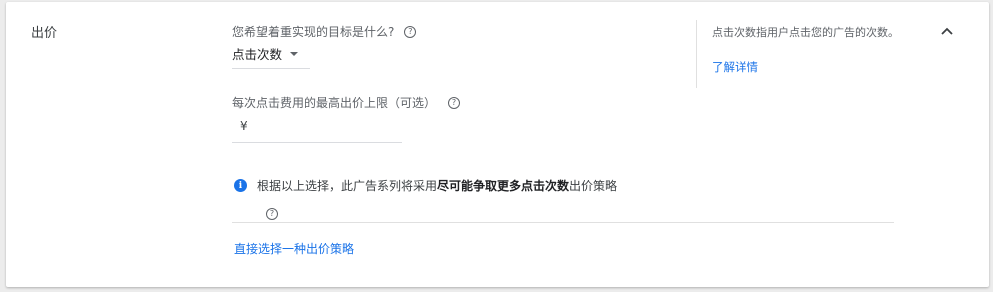  What do you see at coordinates (257, 54) in the screenshot?
I see `goal-select-value: 点击次数` at bounding box center [257, 54].